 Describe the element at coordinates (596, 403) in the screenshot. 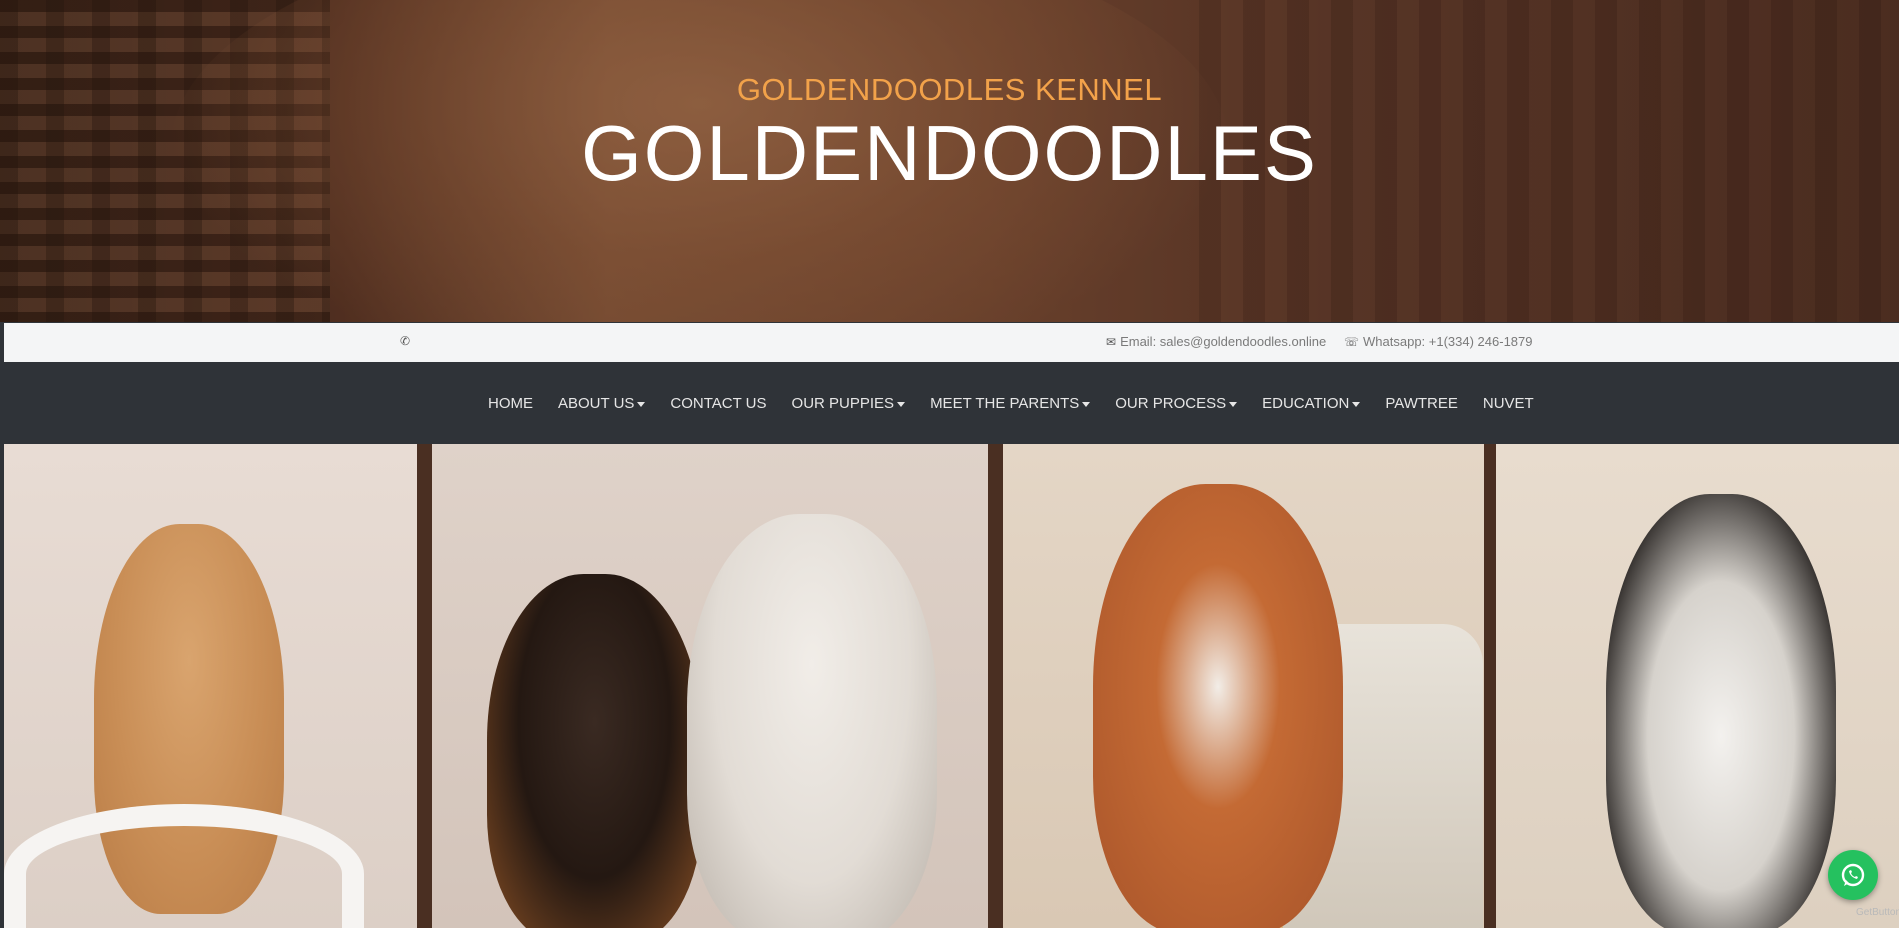

I see `nav-item-label: ABOUT US` at that location.